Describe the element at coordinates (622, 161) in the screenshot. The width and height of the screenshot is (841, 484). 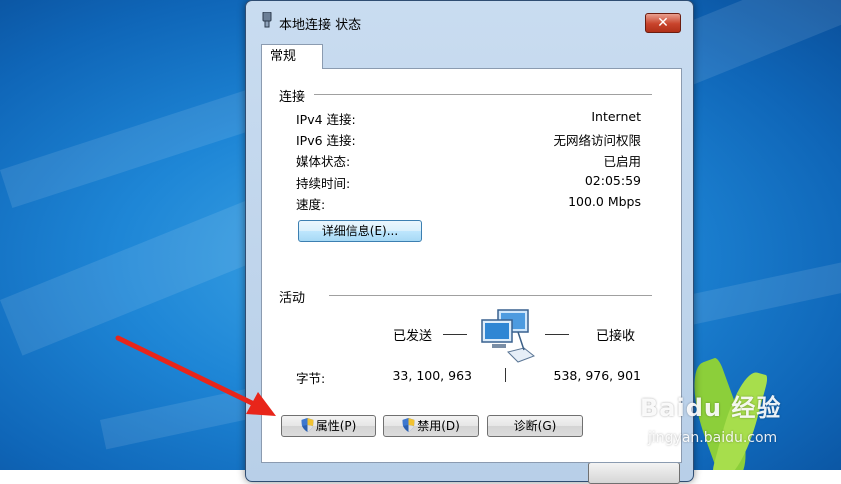
I see `media-state-value: 已启用` at that location.